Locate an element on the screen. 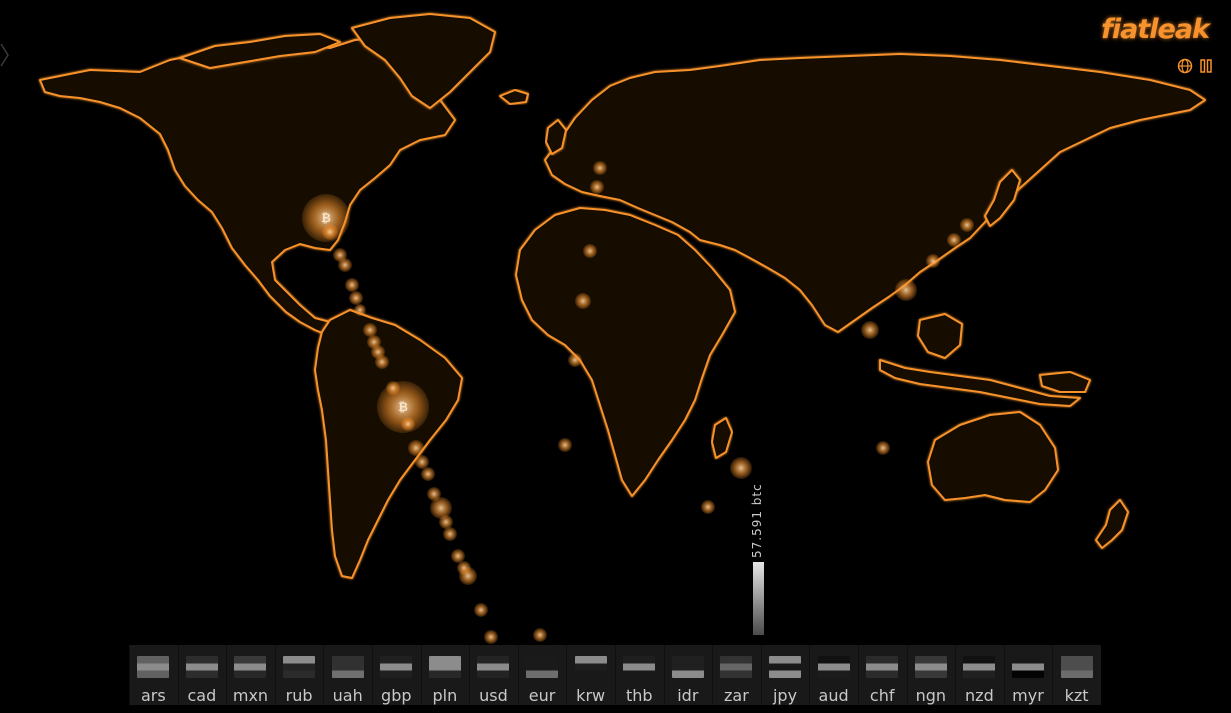 The height and width of the screenshot is (713, 1231). continent-north-america is located at coordinates (247, 190).